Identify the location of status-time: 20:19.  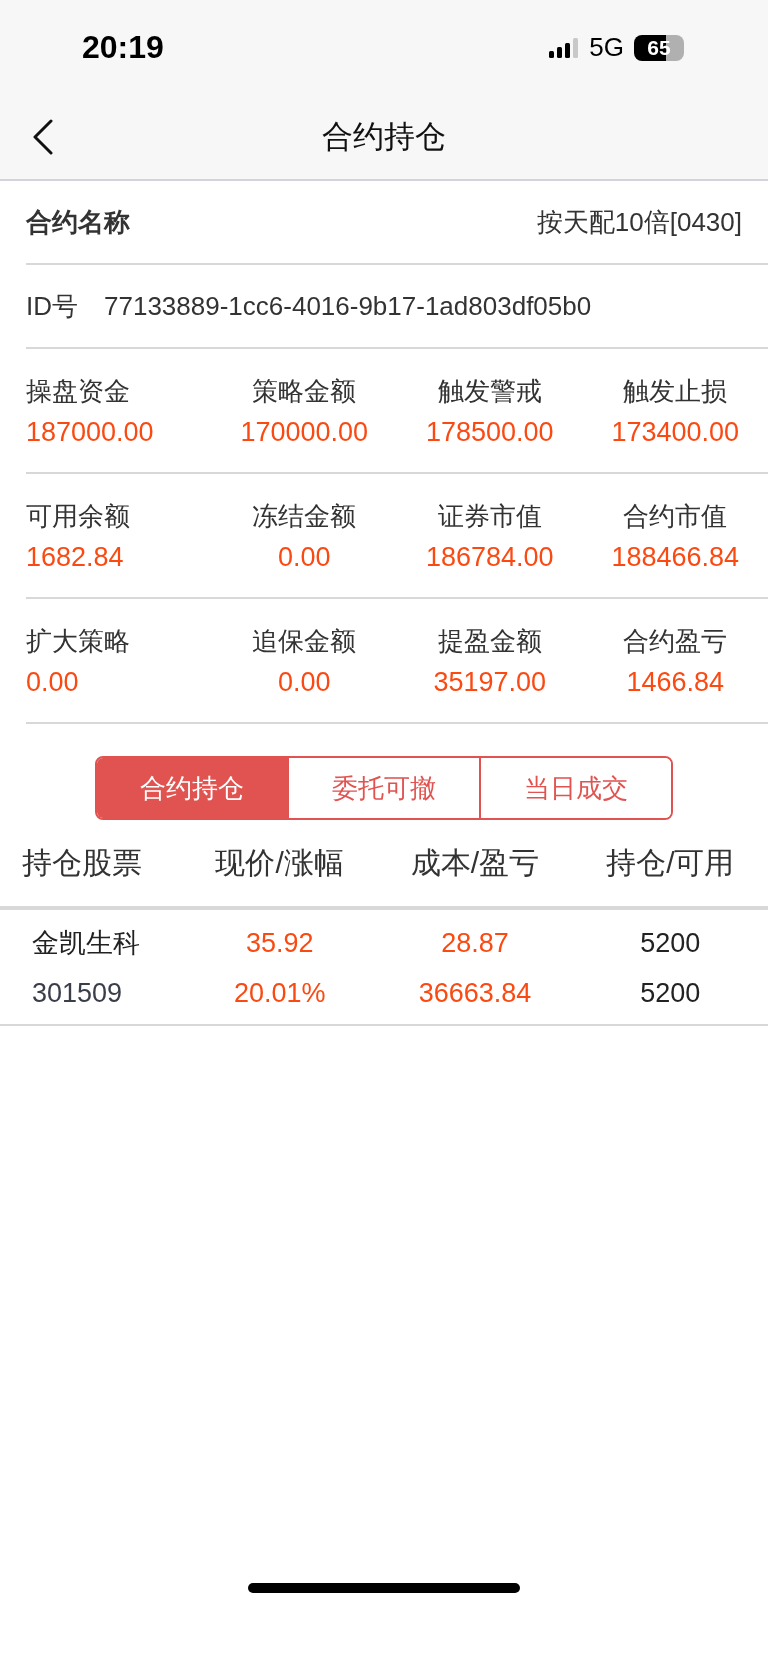
(123, 47).